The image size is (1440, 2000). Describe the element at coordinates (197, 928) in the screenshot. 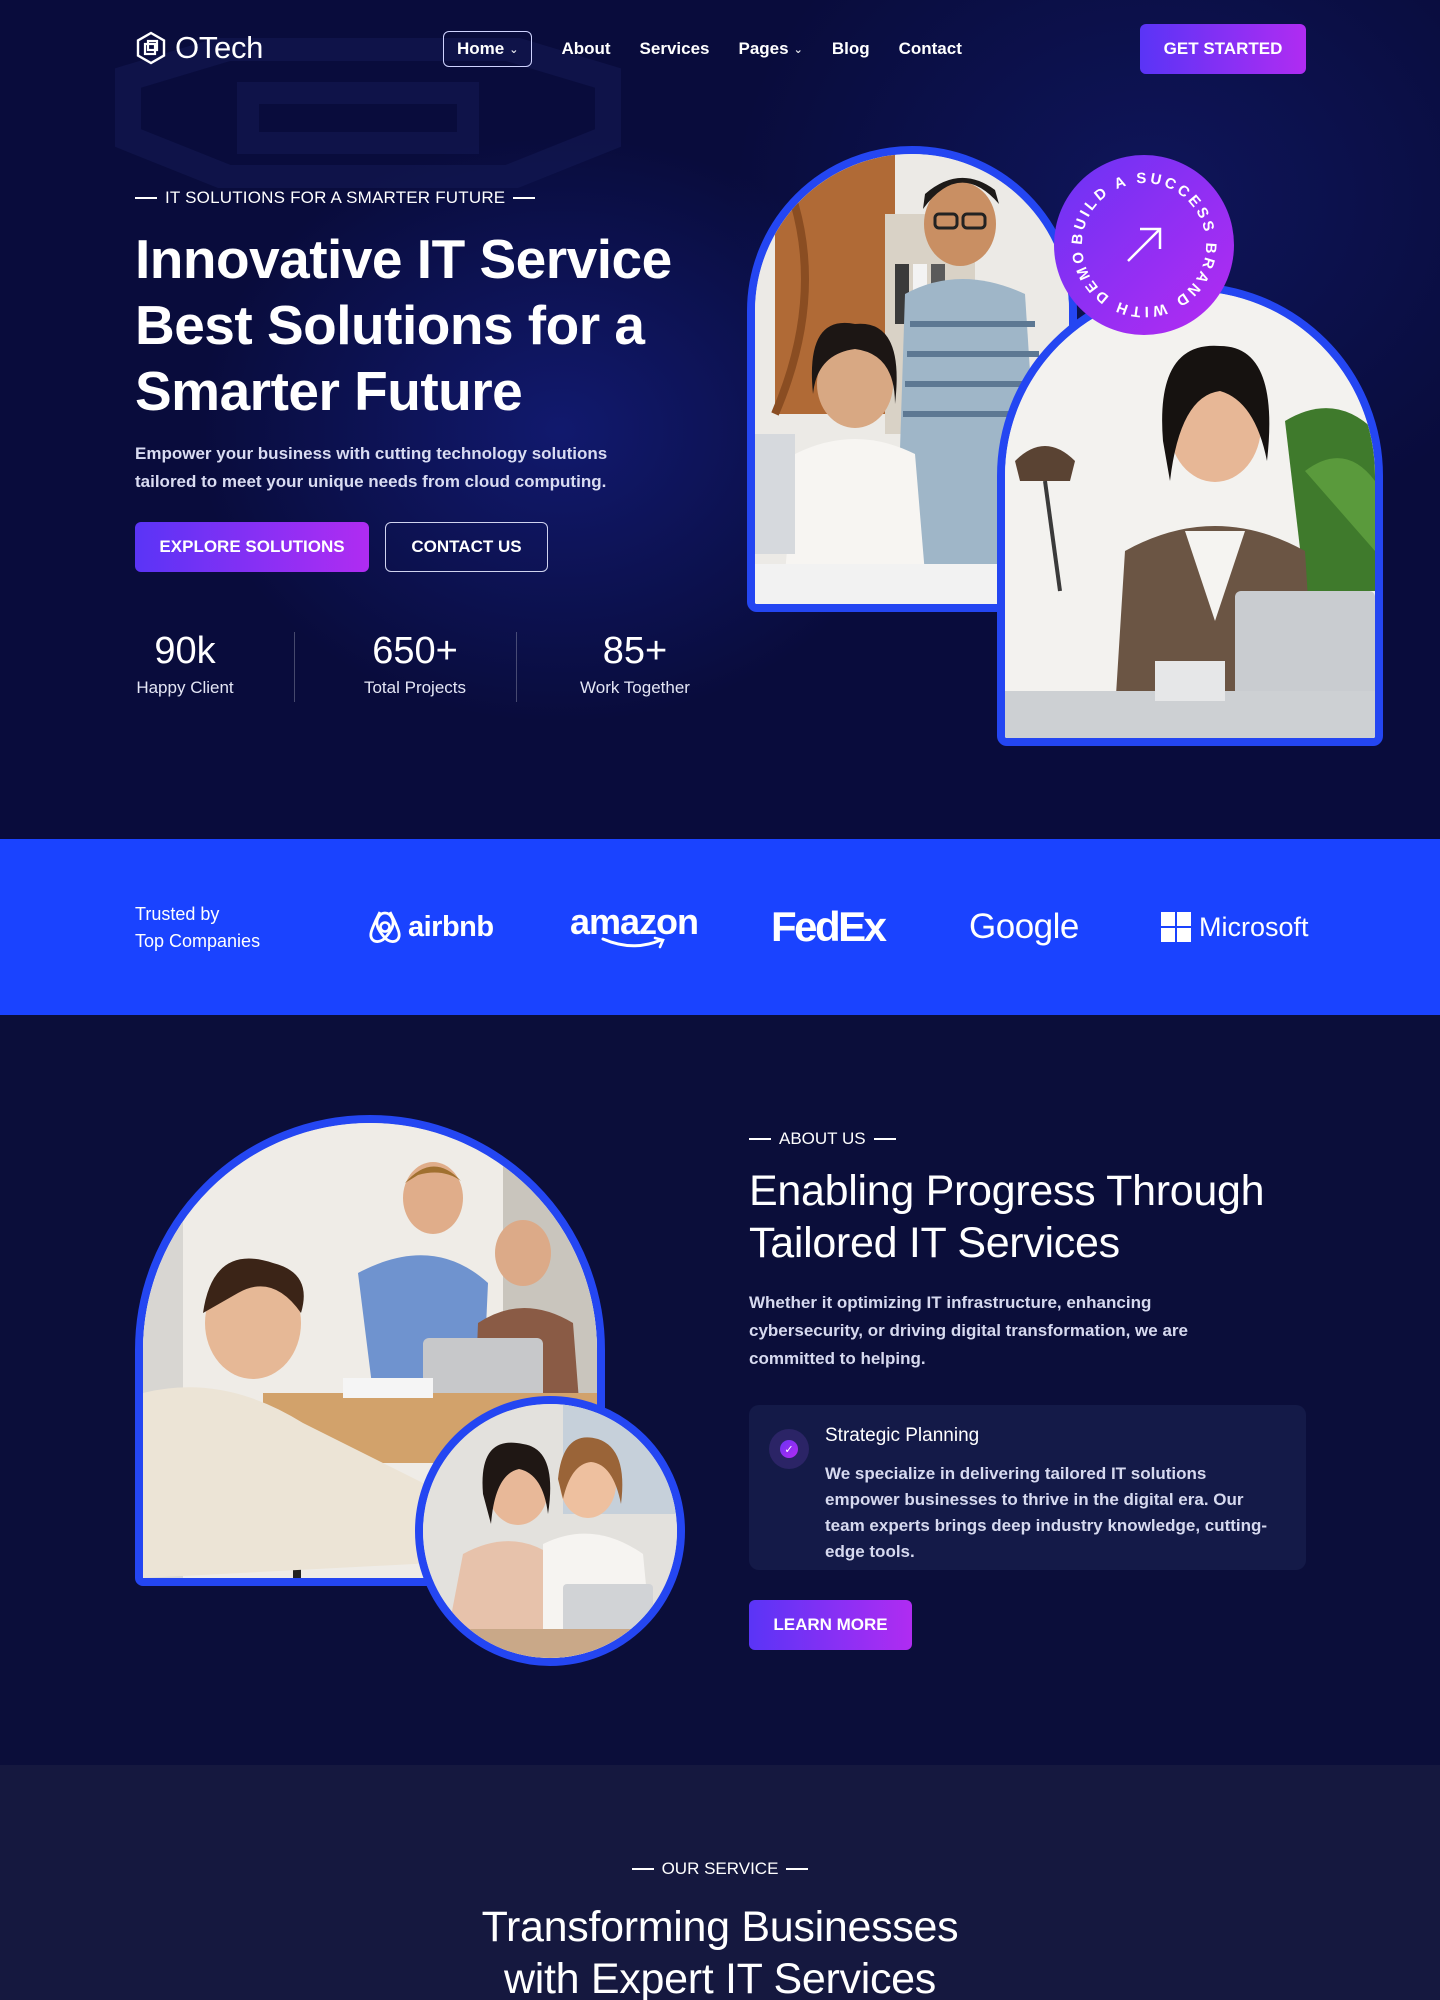

I see `trusted-label: Trusted by Top Companies` at that location.